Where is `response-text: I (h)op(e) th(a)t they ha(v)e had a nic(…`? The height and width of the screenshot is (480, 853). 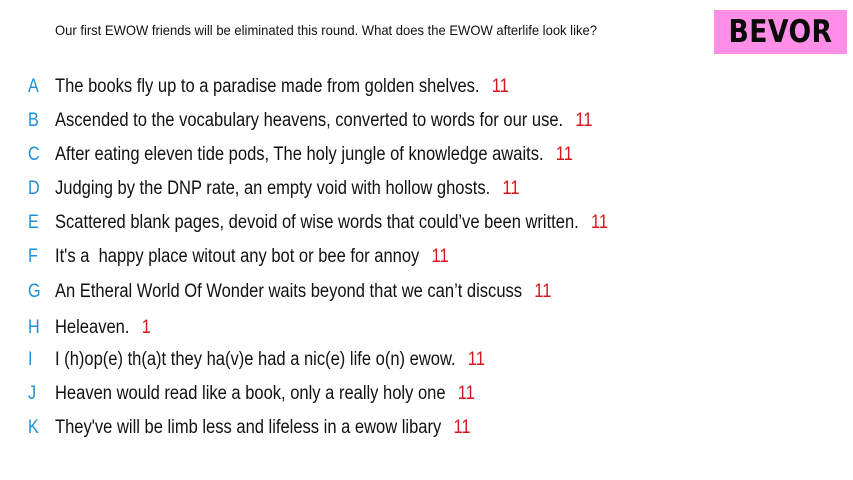
response-text: I (h)op(e) th(a)t they ha(v)e had a nic(… is located at coordinates (255, 359).